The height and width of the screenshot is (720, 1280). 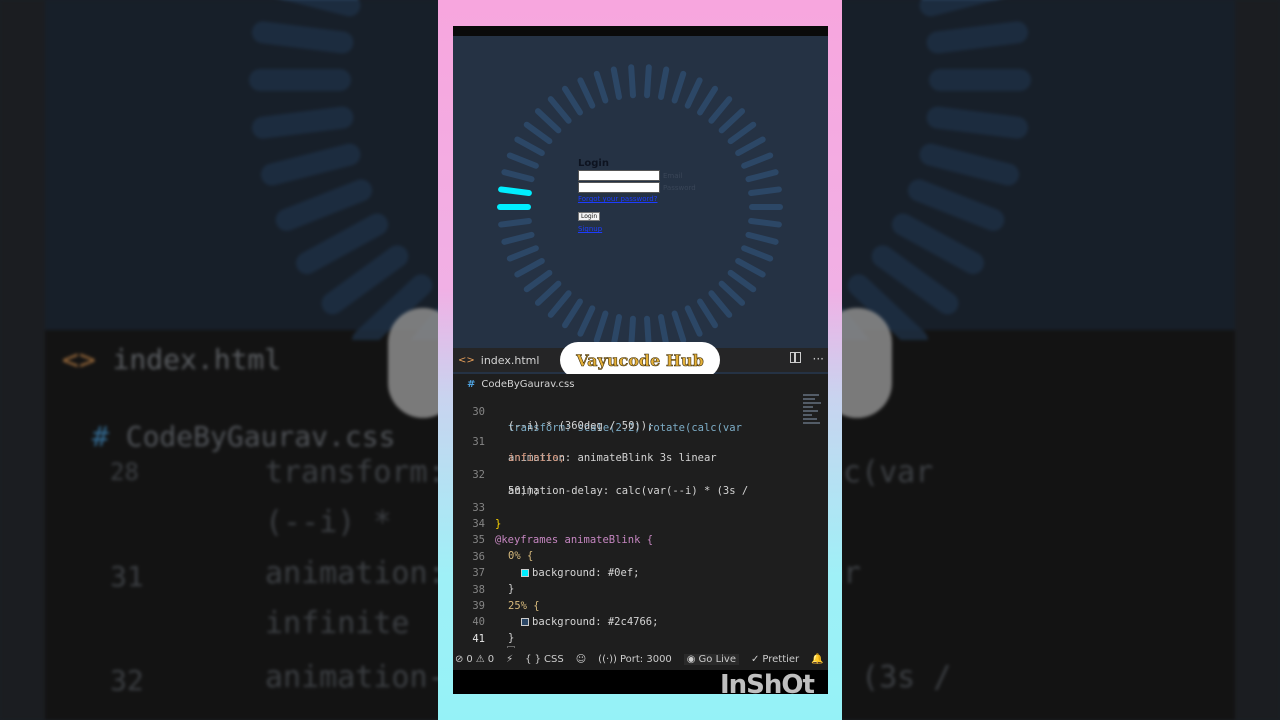 What do you see at coordinates (478, 639) in the screenshot?
I see `line-number: 41` at bounding box center [478, 639].